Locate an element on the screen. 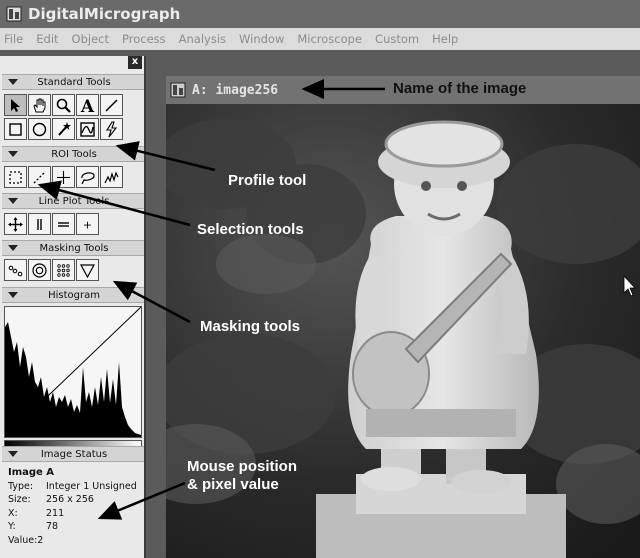 This screenshot has width=640, height=558. line-plot-tools-row: + is located at coordinates (52, 224).